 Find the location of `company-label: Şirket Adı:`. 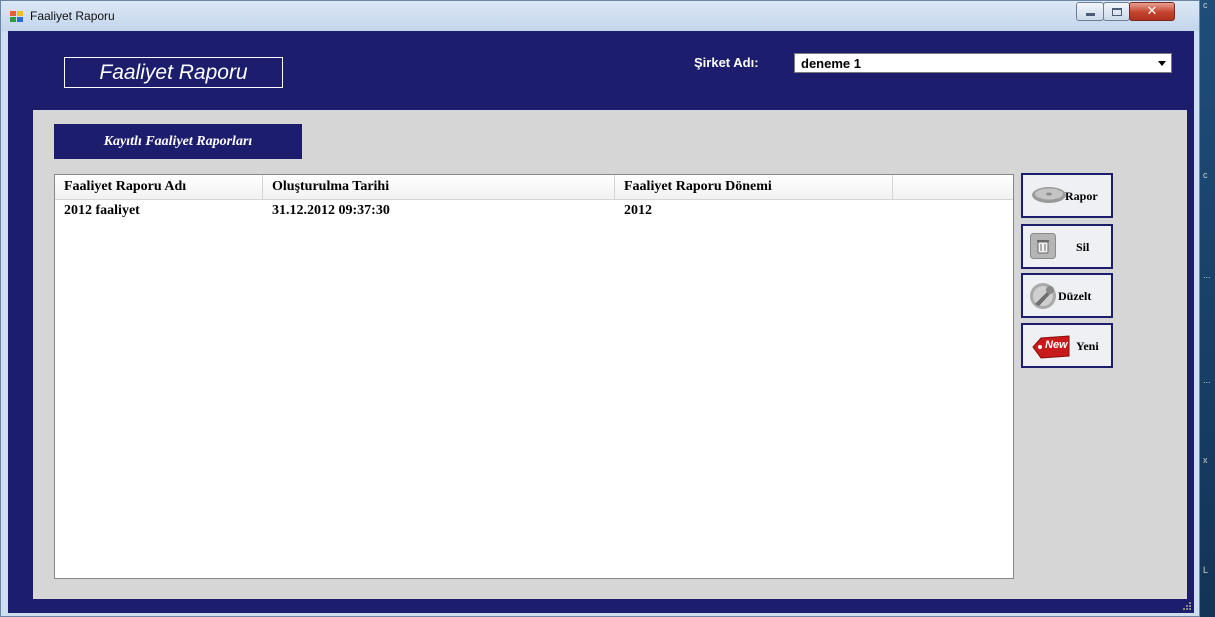

company-label: Şirket Adı: is located at coordinates (726, 62).